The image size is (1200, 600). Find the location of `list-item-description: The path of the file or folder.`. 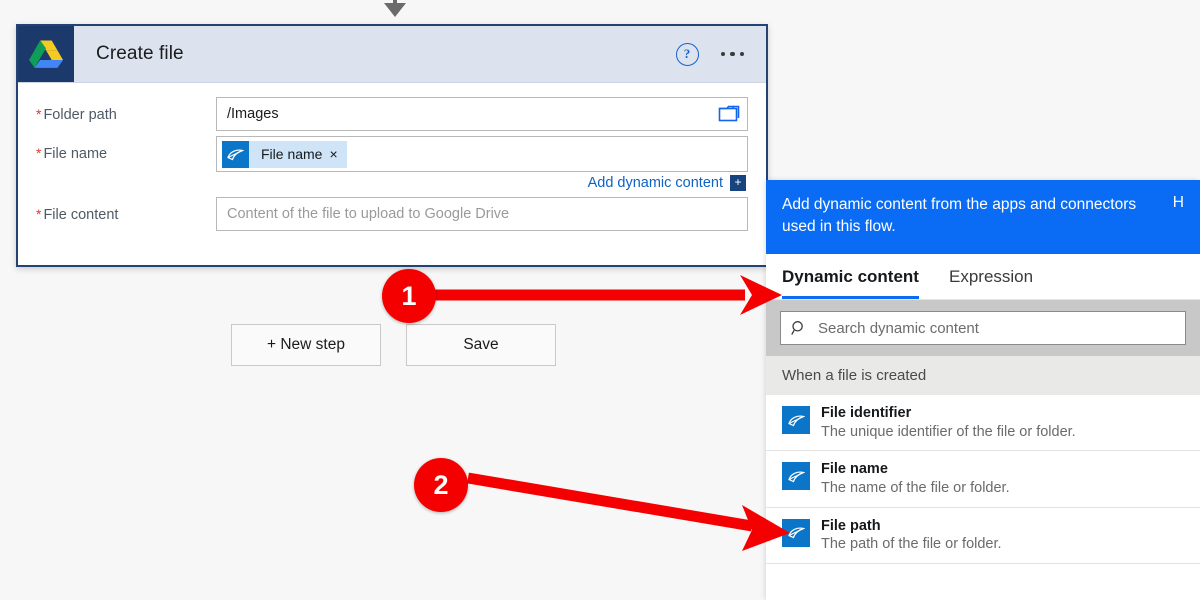

list-item-description: The path of the file or folder. is located at coordinates (911, 544).